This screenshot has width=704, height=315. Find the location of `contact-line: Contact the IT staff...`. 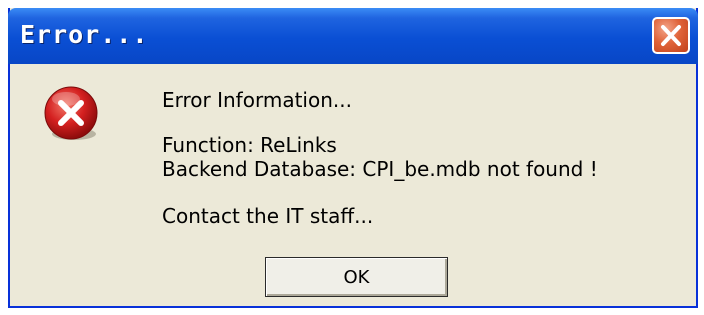

contact-line: Contact the IT staff... is located at coordinates (268, 216).